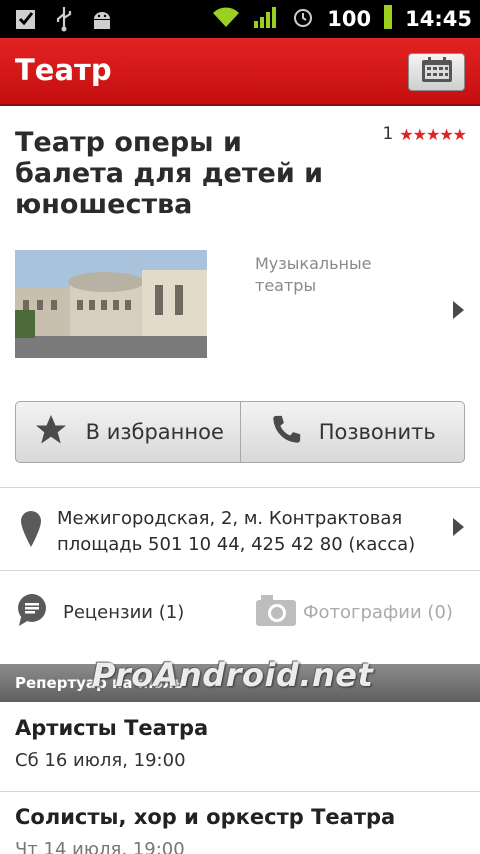 This screenshot has width=480, height=854. I want to click on photos-label: Фотографии (0), so click(378, 612).